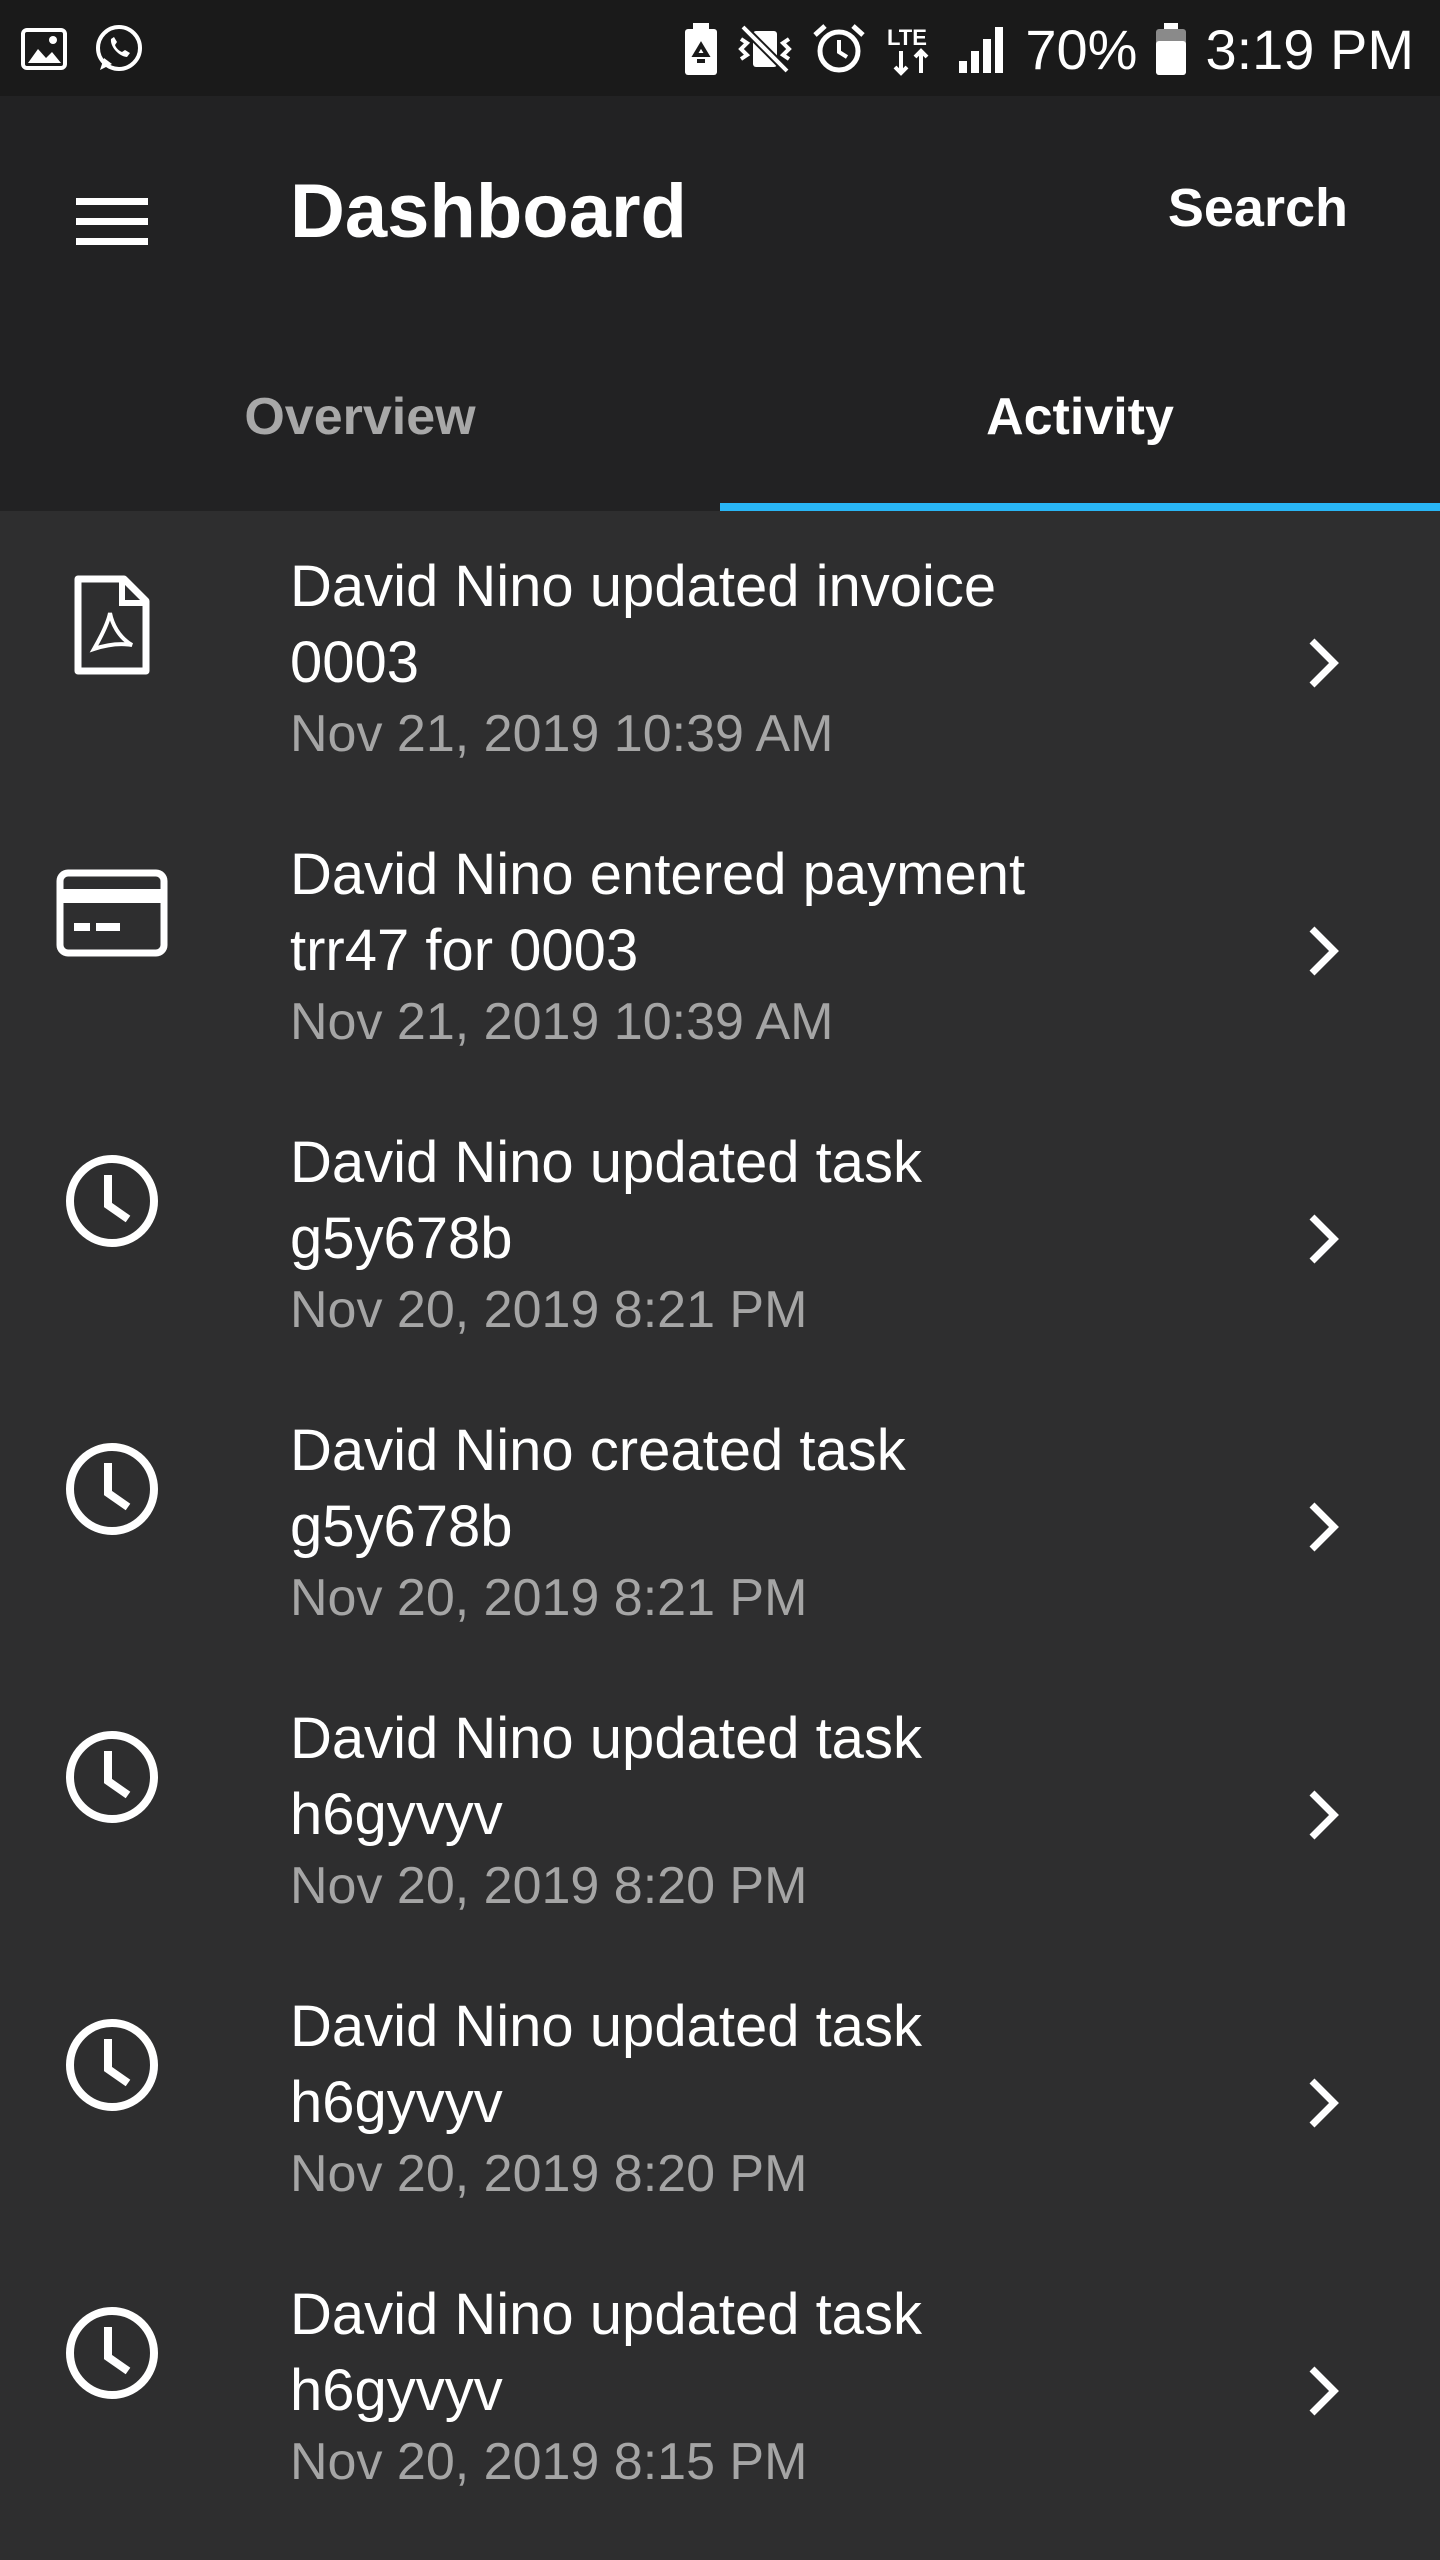 This screenshot has width=1440, height=2560. What do you see at coordinates (1309, 49) in the screenshot?
I see `clock-time: 3:19 PM` at bounding box center [1309, 49].